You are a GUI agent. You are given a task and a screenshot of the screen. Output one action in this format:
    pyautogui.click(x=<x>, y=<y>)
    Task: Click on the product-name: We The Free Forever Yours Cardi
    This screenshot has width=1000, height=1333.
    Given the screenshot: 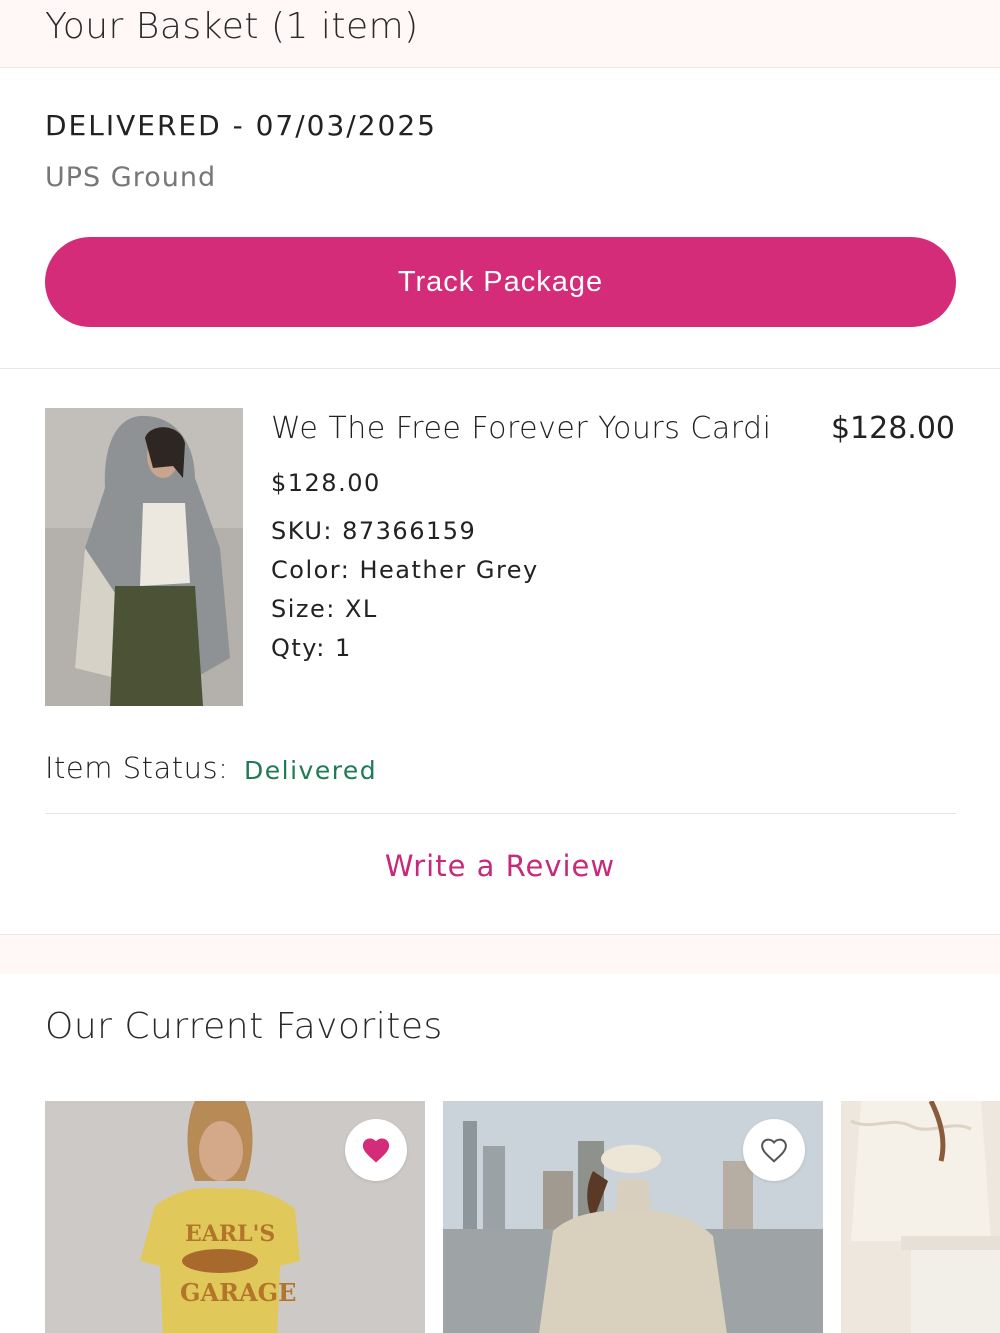 What is the action you would take?
    pyautogui.click(x=521, y=428)
    